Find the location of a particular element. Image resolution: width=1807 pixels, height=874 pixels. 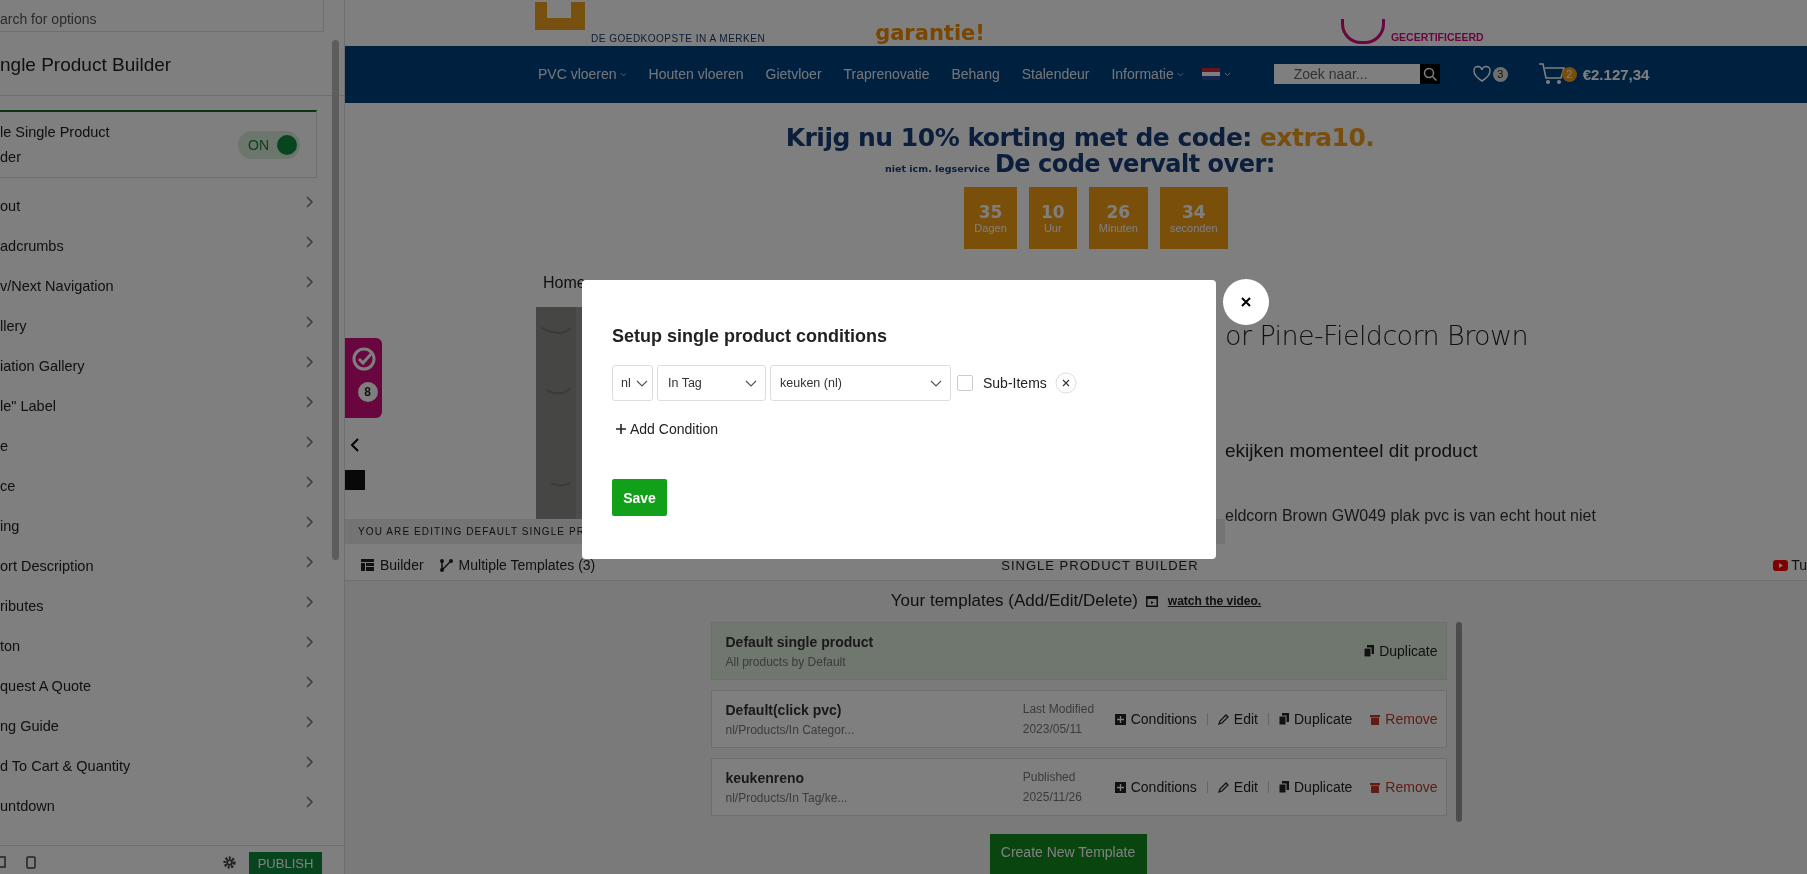

template-row: keukenreno nl/Products/In Tag/ke... Published 2025/11/26 Conditions Edit Duplicate Remove is located at coordinates (1078, 787).